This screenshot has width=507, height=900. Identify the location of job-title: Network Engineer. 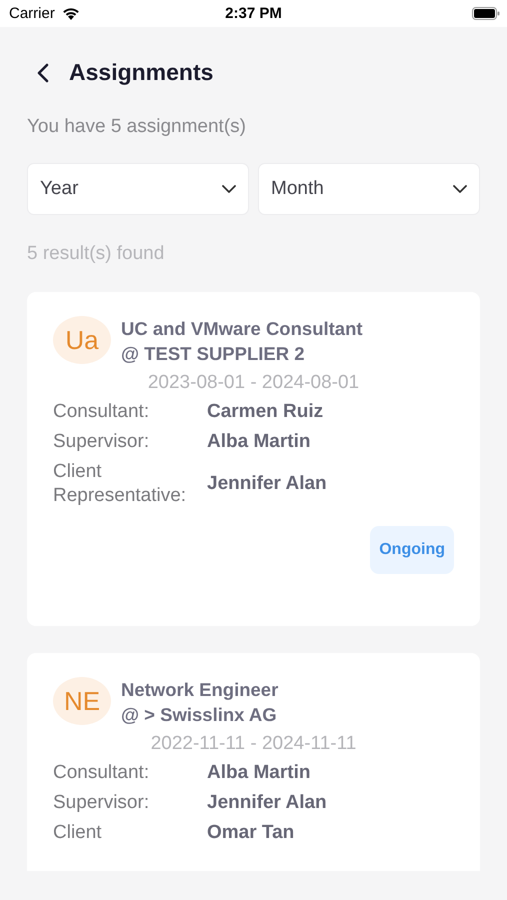
(199, 690).